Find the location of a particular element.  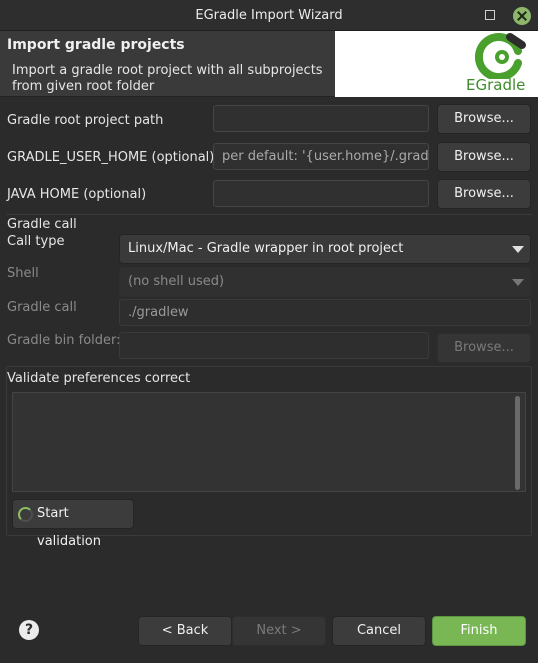

call-type-label: Call type is located at coordinates (36, 241).